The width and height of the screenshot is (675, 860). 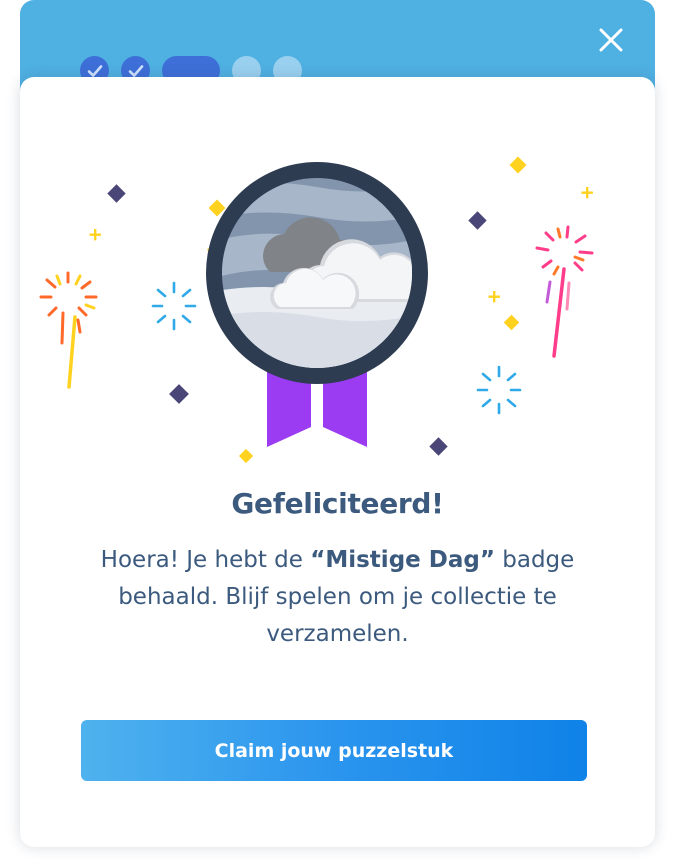 I want to click on modal-title: Gefeliciteerd!, so click(x=337, y=503).